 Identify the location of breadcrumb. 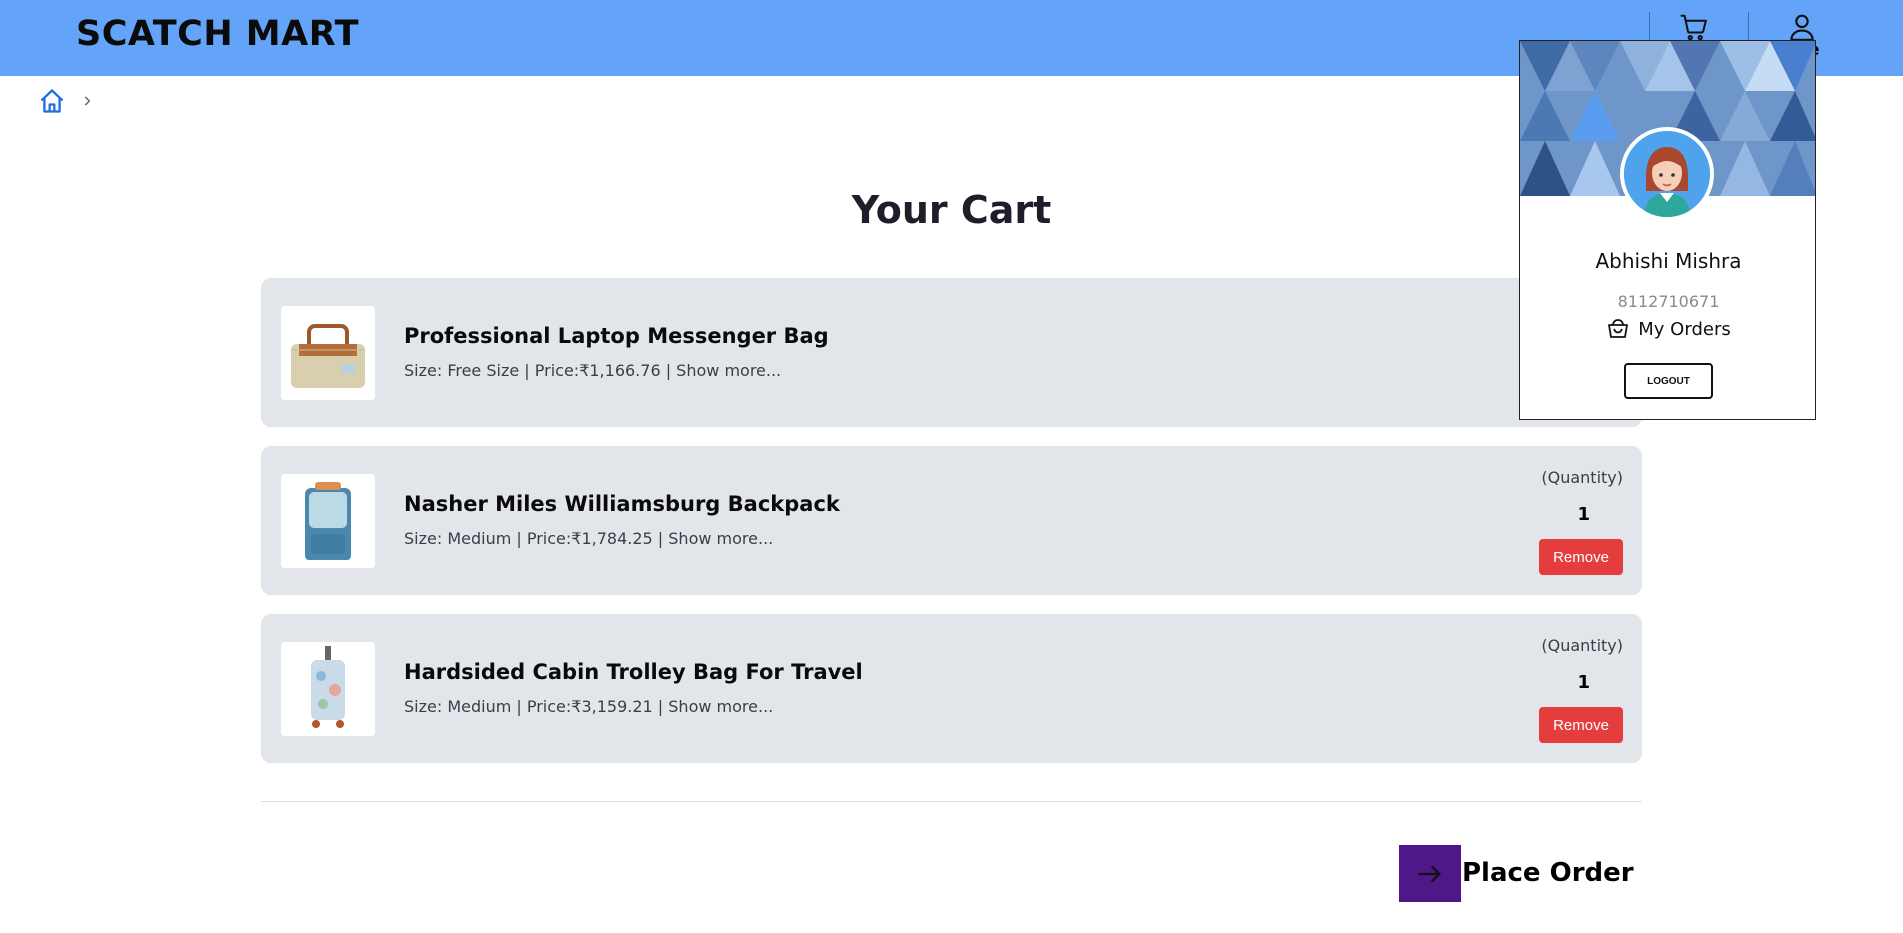
(66, 101).